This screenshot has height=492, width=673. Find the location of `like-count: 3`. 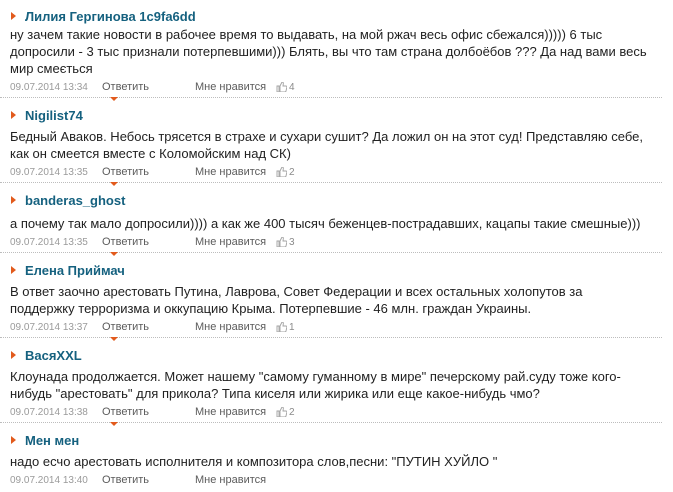

like-count: 3 is located at coordinates (285, 242).